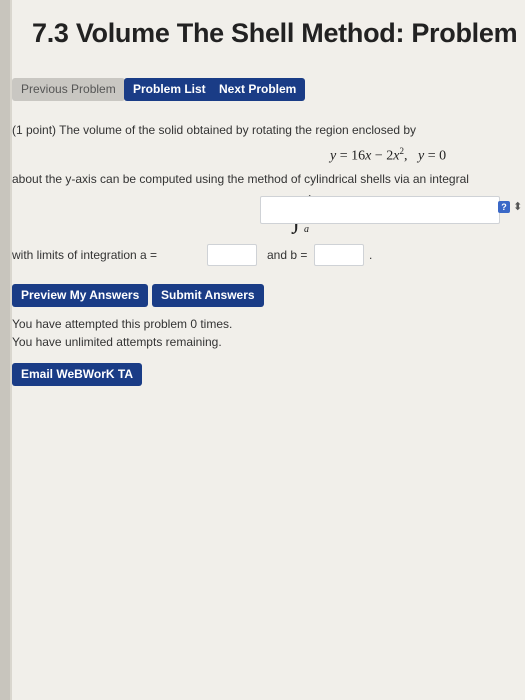 This screenshot has height=700, width=525. What do you see at coordinates (258, 89) in the screenshot?
I see `next-problem-button: Next Problem` at bounding box center [258, 89].